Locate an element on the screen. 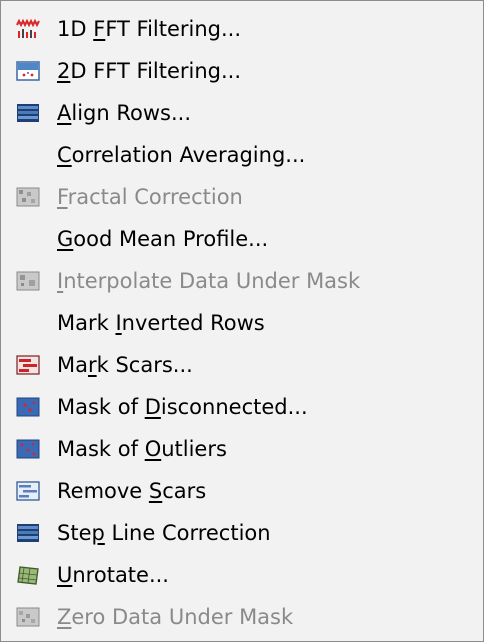 This screenshot has width=484, height=642. menu-item-mask-of-outliers: Mask of Outliers is located at coordinates (242, 449).